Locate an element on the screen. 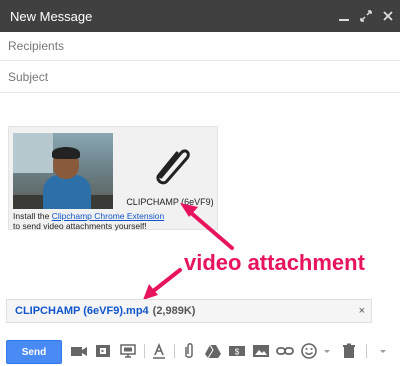 This screenshot has width=400, height=366. window-controls is located at coordinates (366, 16).